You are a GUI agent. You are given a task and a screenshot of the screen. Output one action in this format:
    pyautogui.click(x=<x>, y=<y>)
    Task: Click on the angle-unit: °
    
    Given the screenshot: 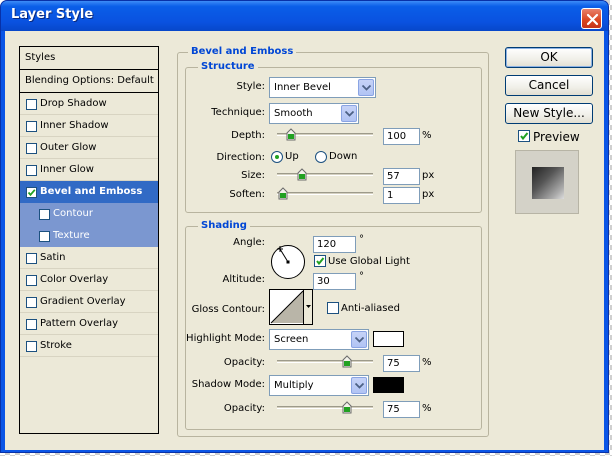 What is the action you would take?
    pyautogui.click(x=361, y=239)
    